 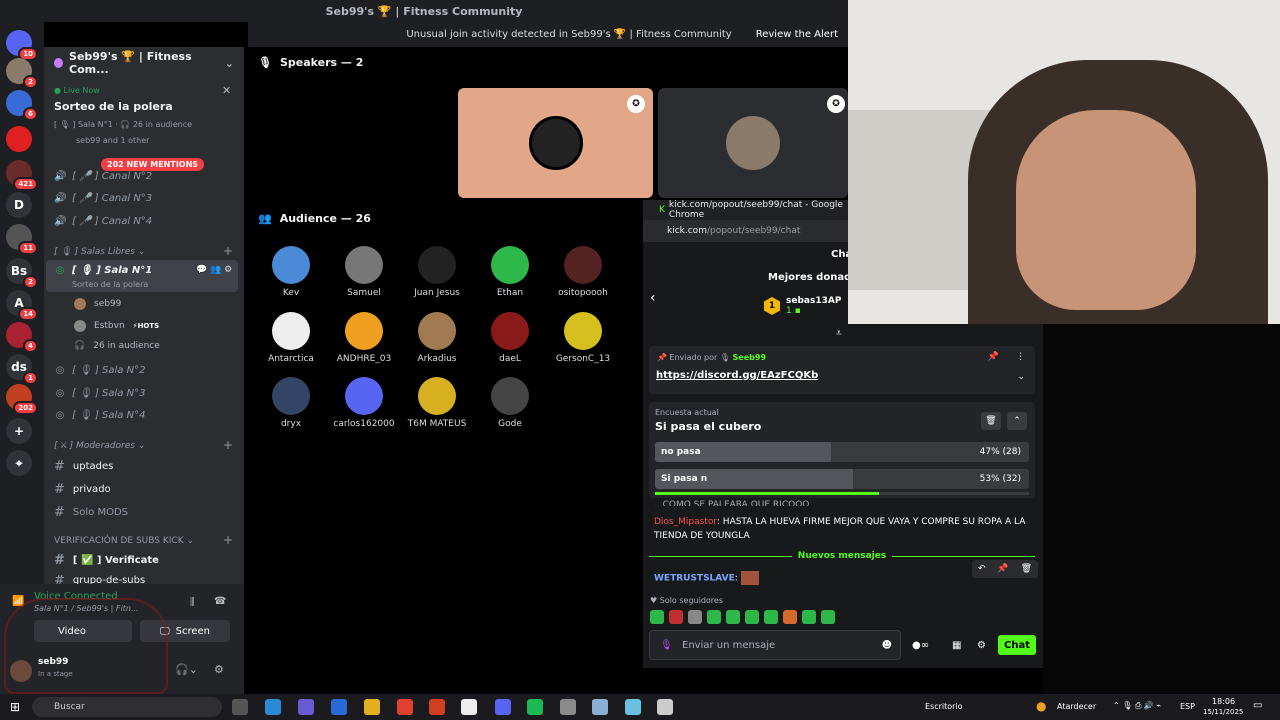 What do you see at coordinates (956, 645) in the screenshot?
I see `store-icon: ▦` at bounding box center [956, 645].